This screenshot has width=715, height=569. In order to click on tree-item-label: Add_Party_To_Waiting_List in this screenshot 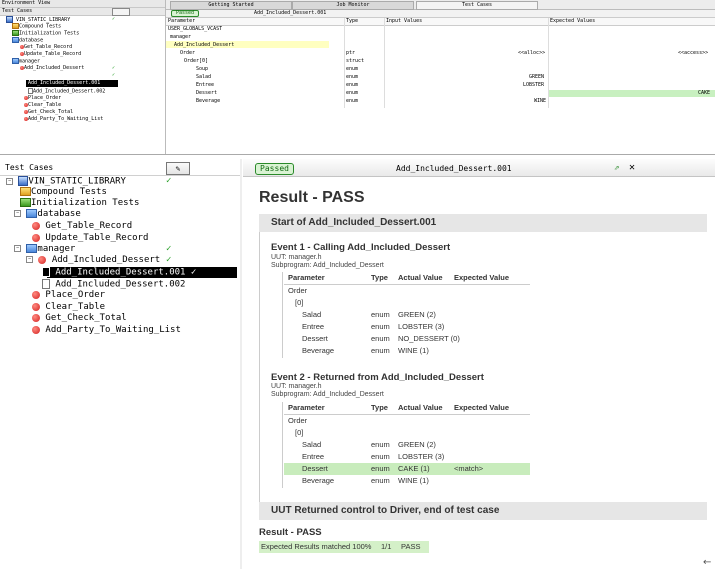, I will do `click(113, 330)`.